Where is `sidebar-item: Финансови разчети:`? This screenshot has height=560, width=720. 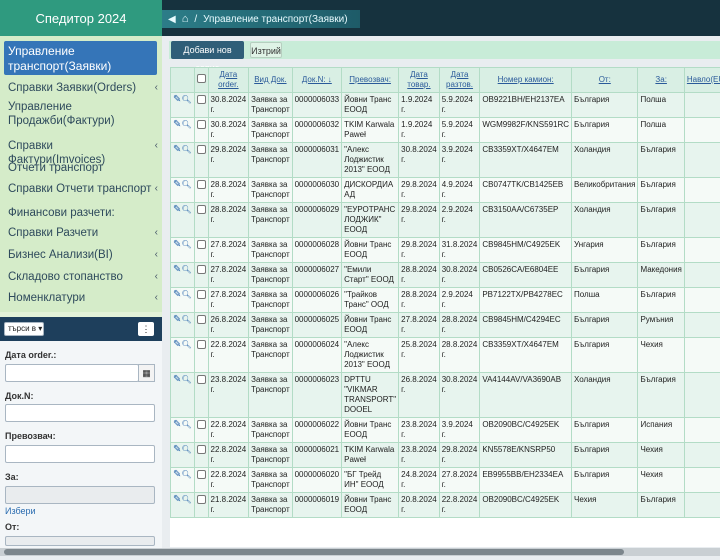 sidebar-item: Финансови разчети: is located at coordinates (83, 213).